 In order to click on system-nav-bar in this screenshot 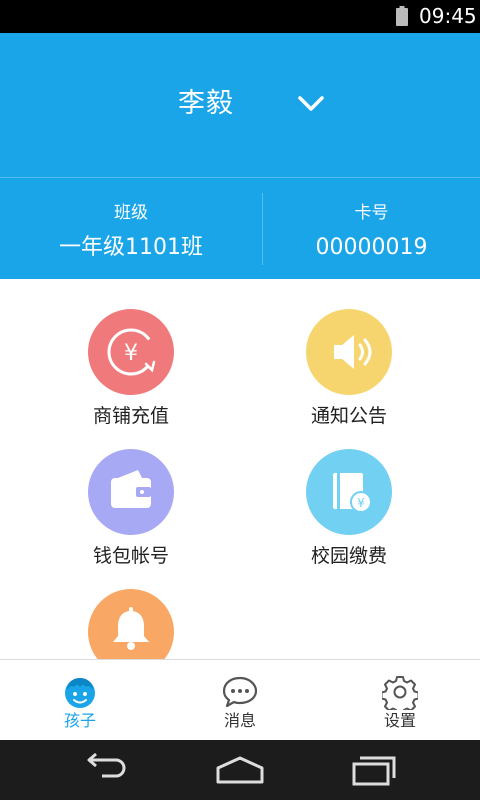, I will do `click(240, 770)`.